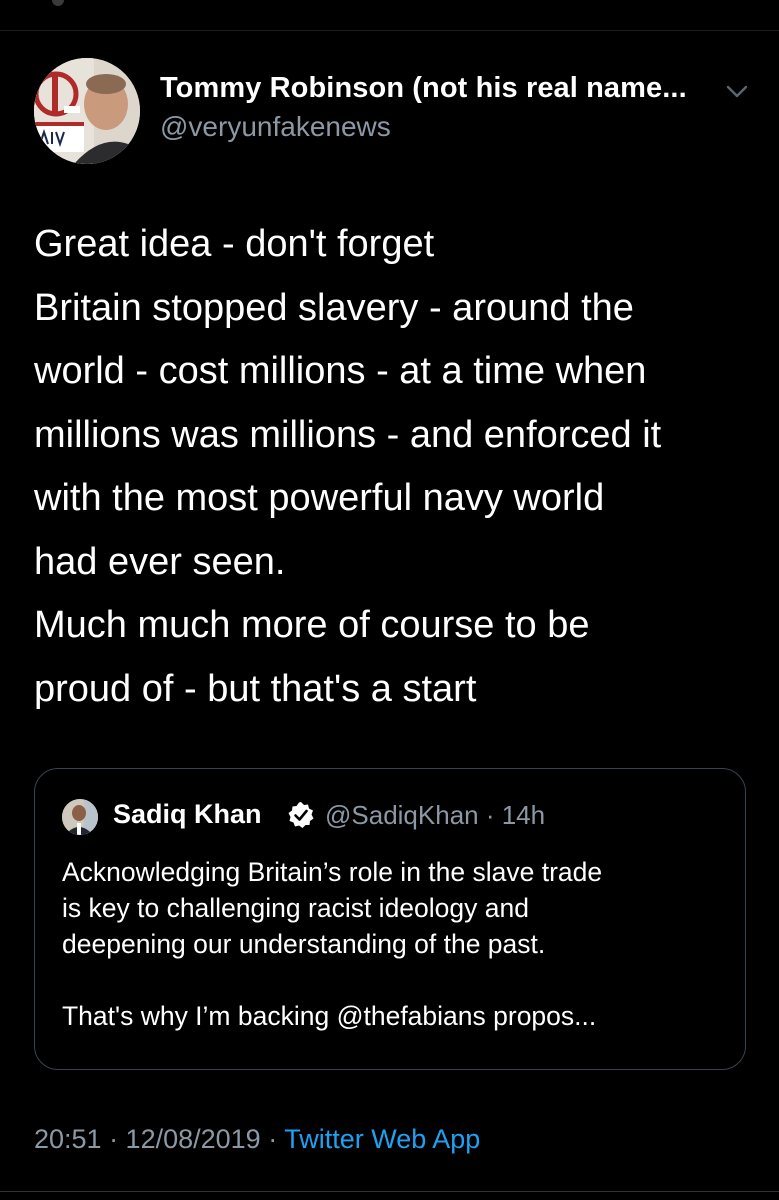 This screenshot has height=1200, width=779. What do you see at coordinates (234, 244) in the screenshot?
I see `tweet-text-line: Great idea - don't forget` at bounding box center [234, 244].